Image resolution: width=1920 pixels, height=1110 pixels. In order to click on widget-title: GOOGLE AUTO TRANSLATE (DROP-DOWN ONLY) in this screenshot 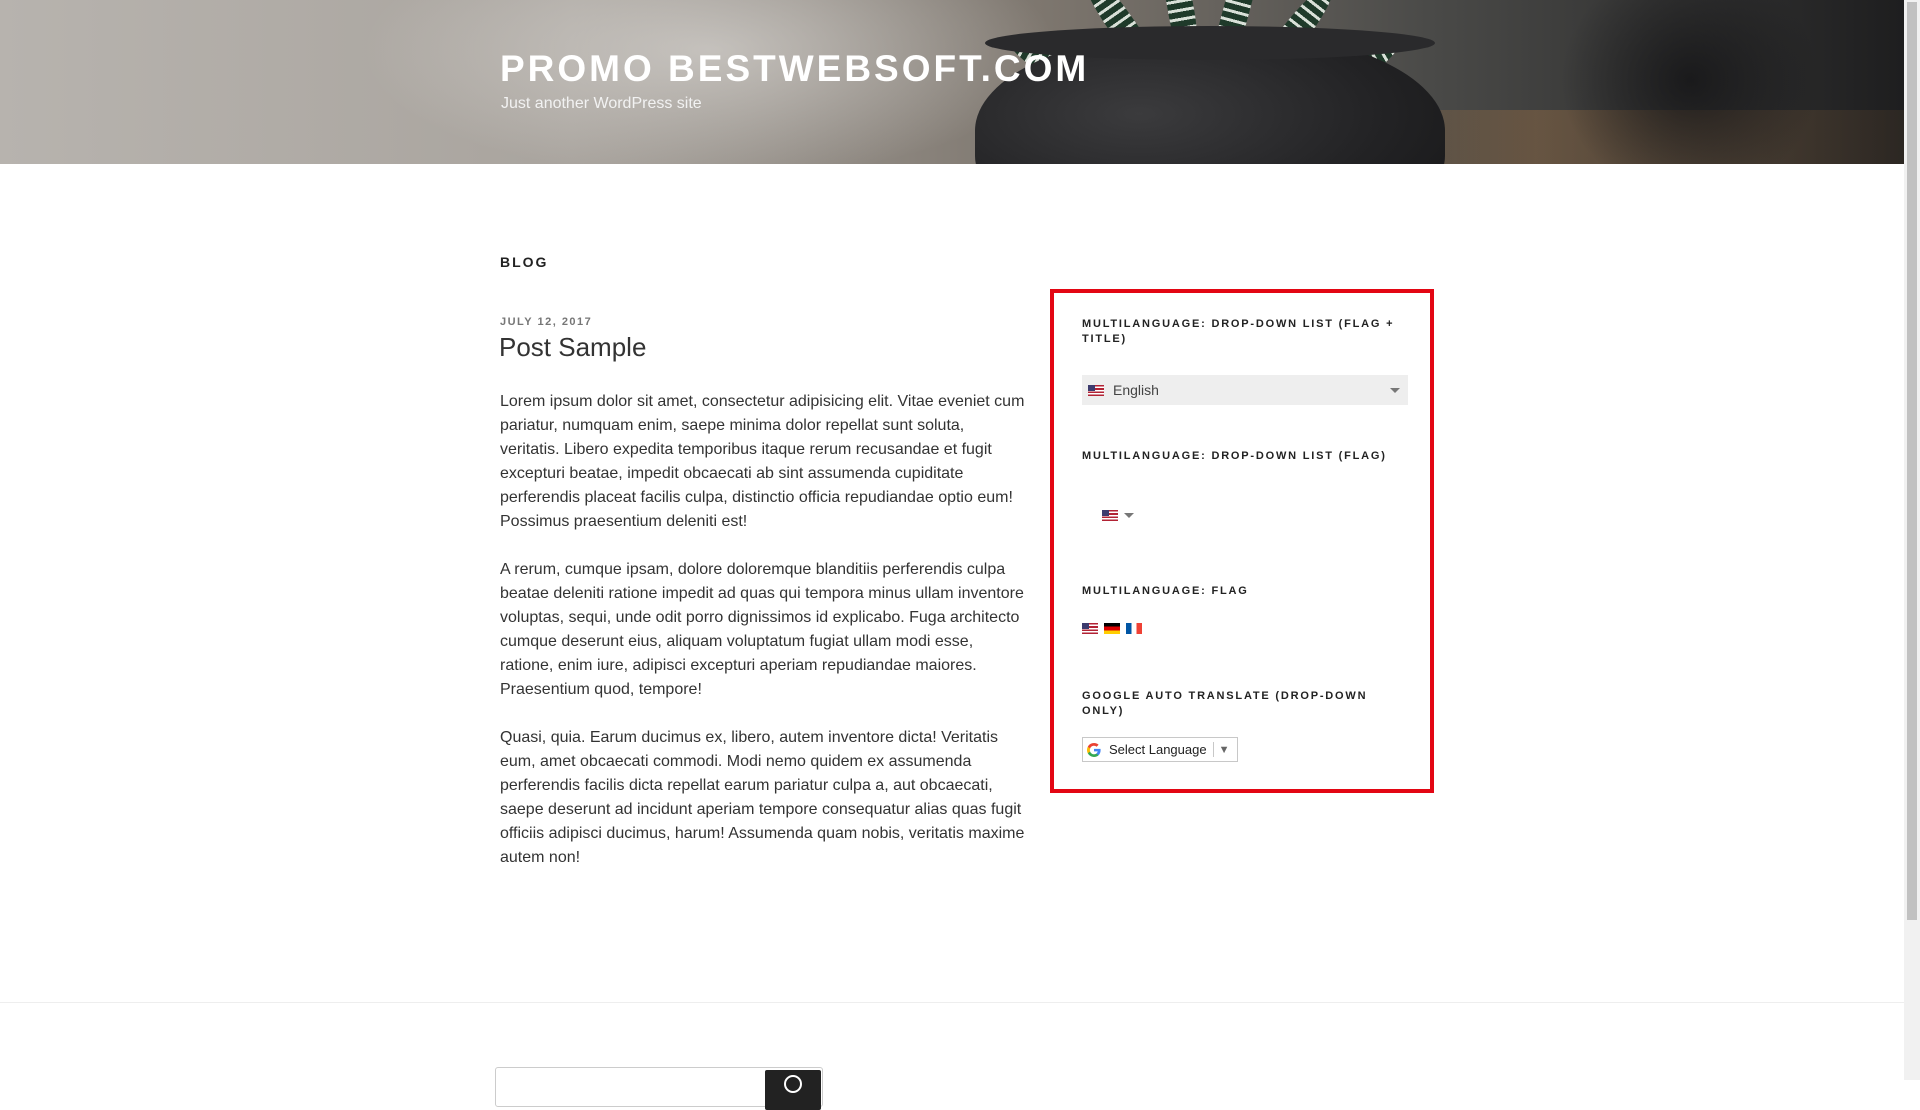, I will do `click(1225, 703)`.